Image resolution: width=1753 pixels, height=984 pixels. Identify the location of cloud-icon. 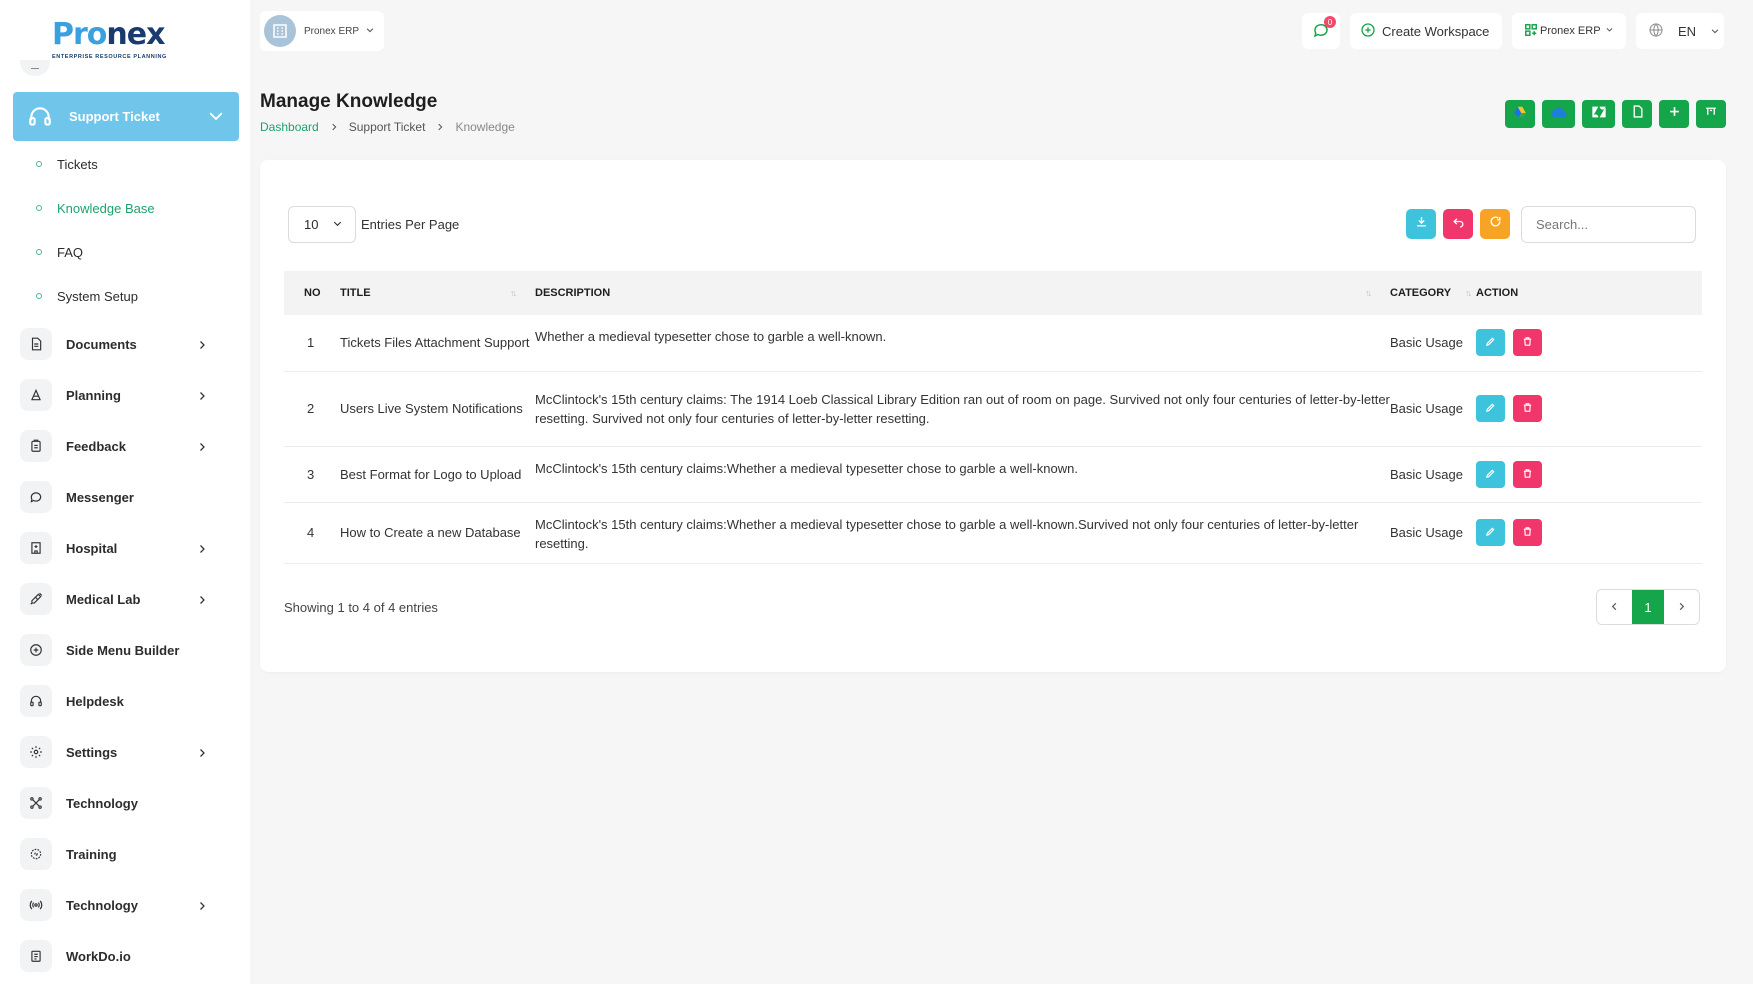
(1559, 114).